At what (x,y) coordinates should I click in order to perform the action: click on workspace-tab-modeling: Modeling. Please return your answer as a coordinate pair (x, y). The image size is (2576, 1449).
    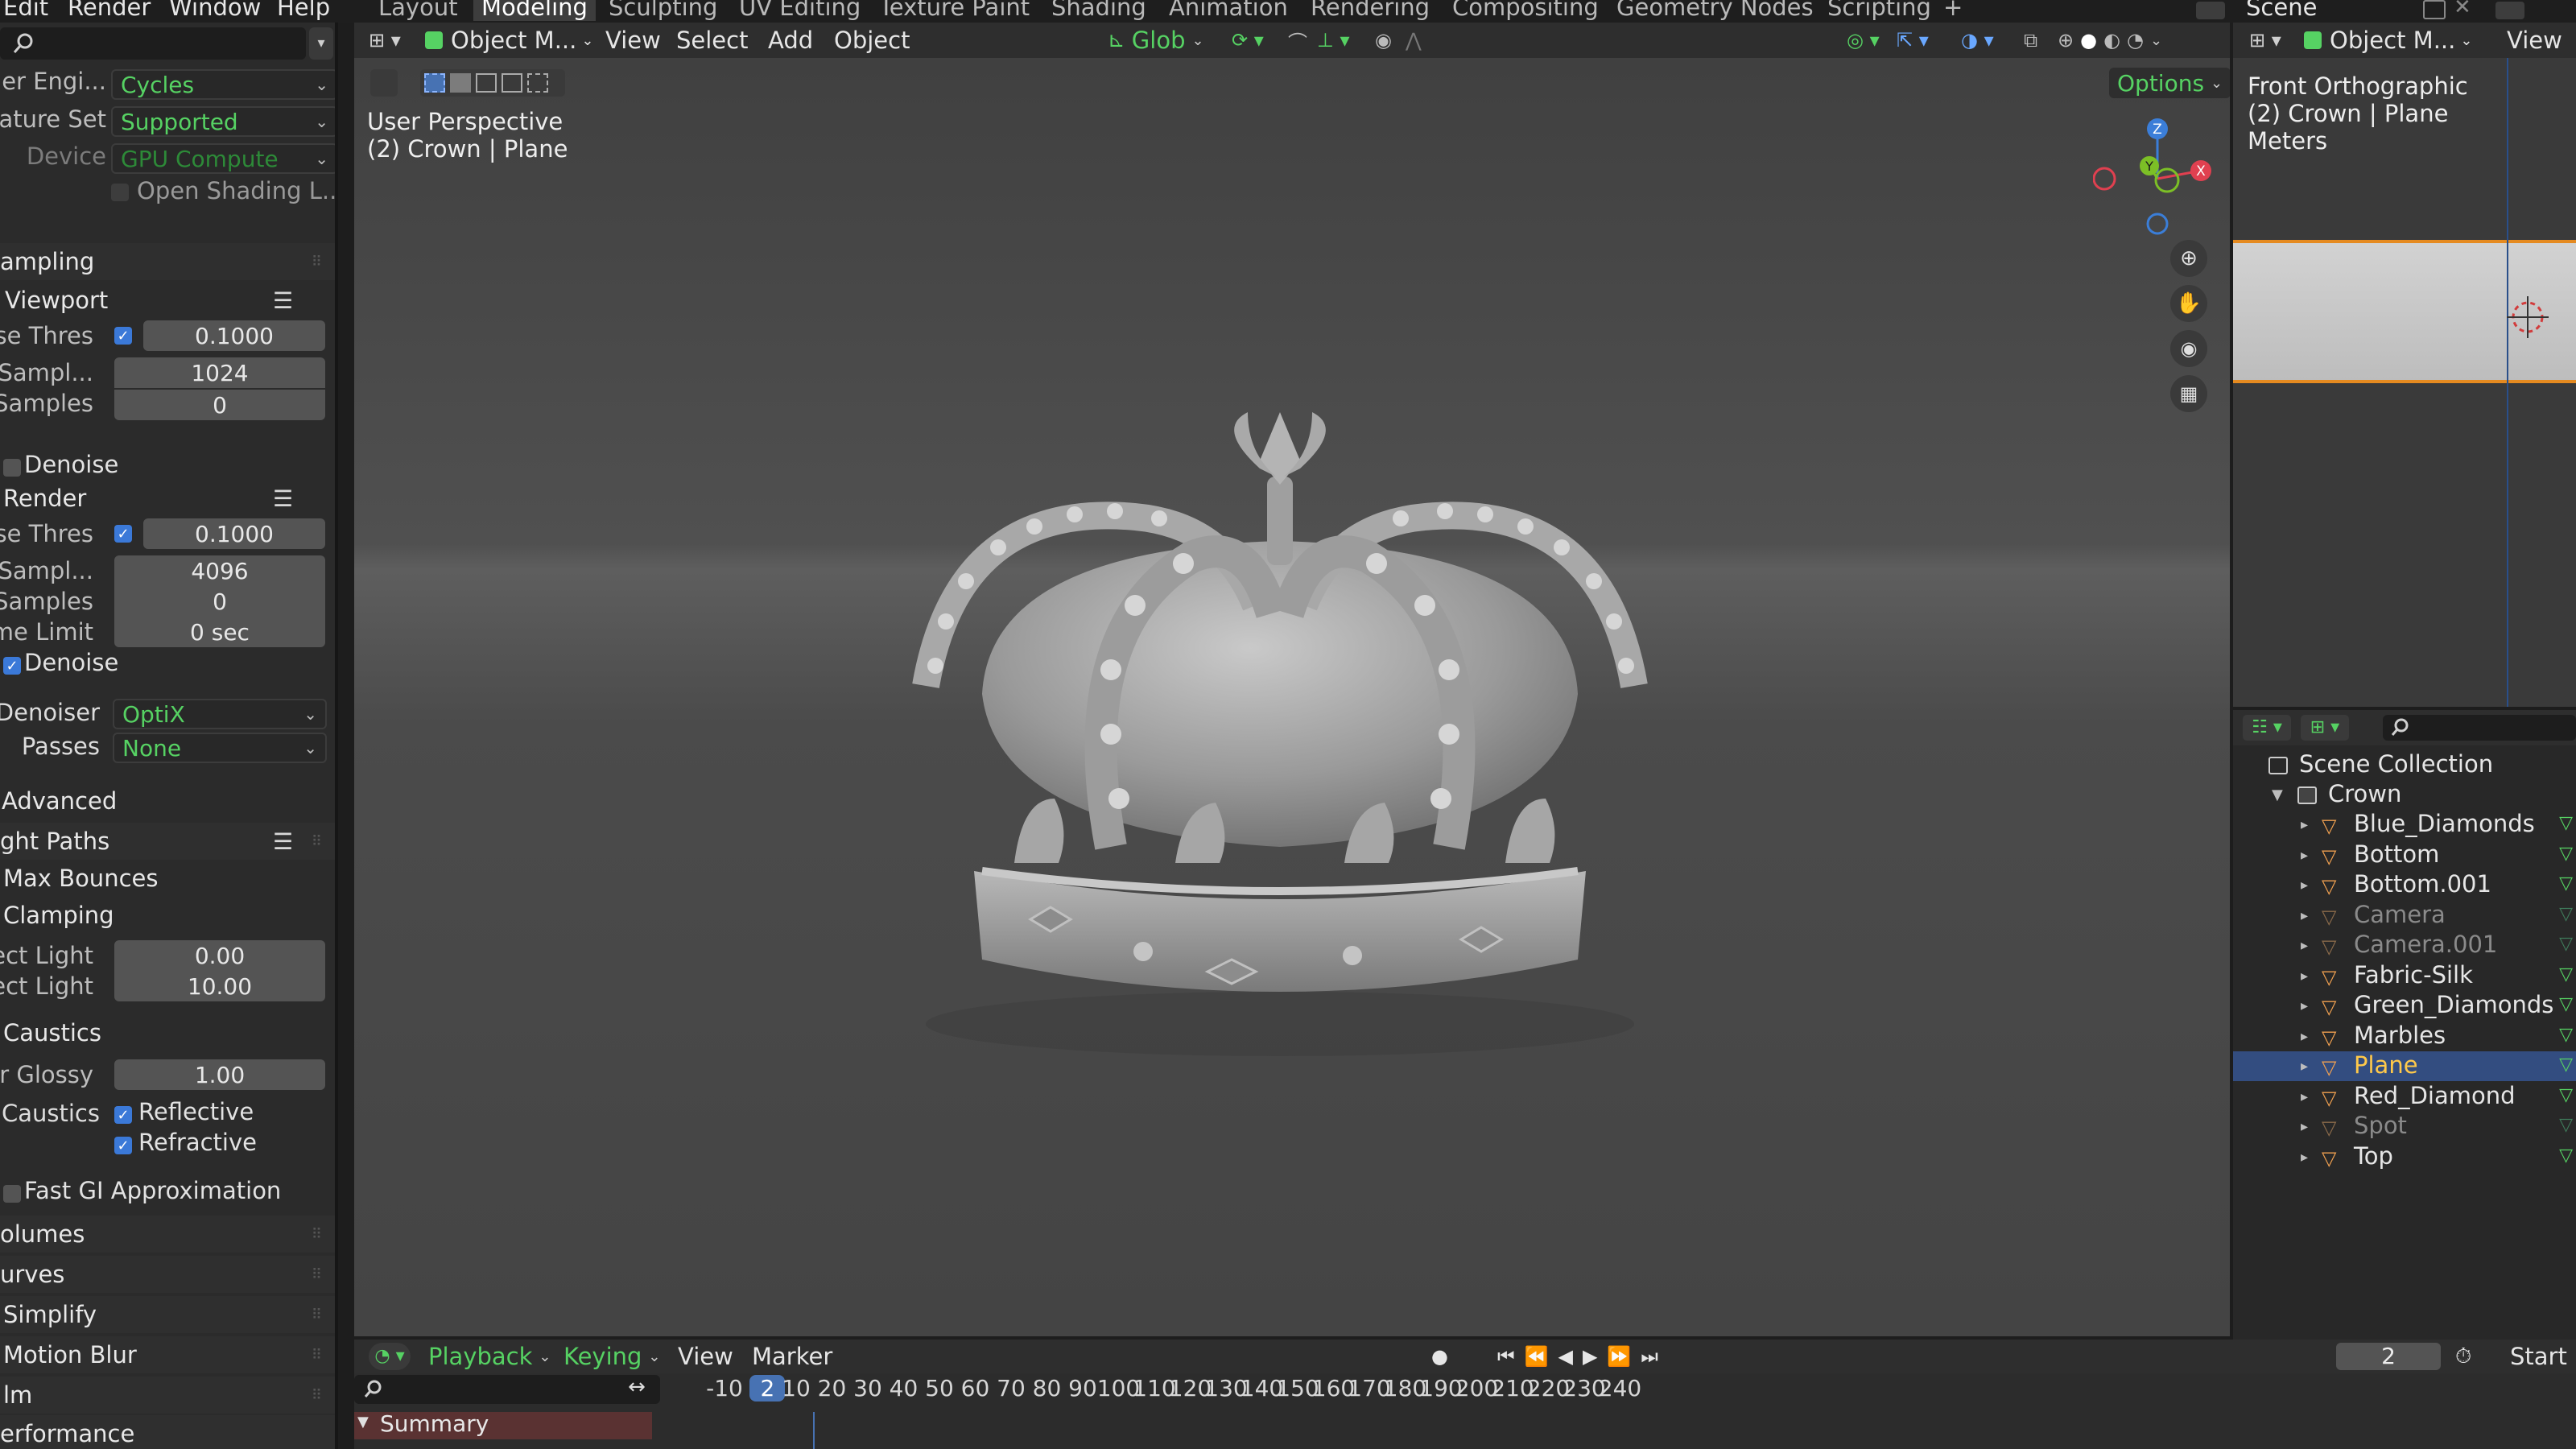
    Looking at the image, I should click on (534, 10).